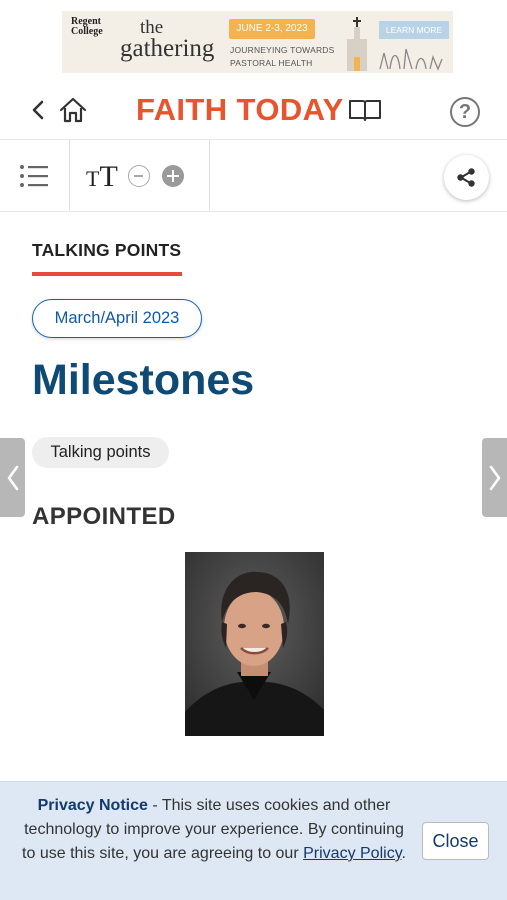  Describe the element at coordinates (106, 250) in the screenshot. I see `section-label: TALKING POINTS` at that location.